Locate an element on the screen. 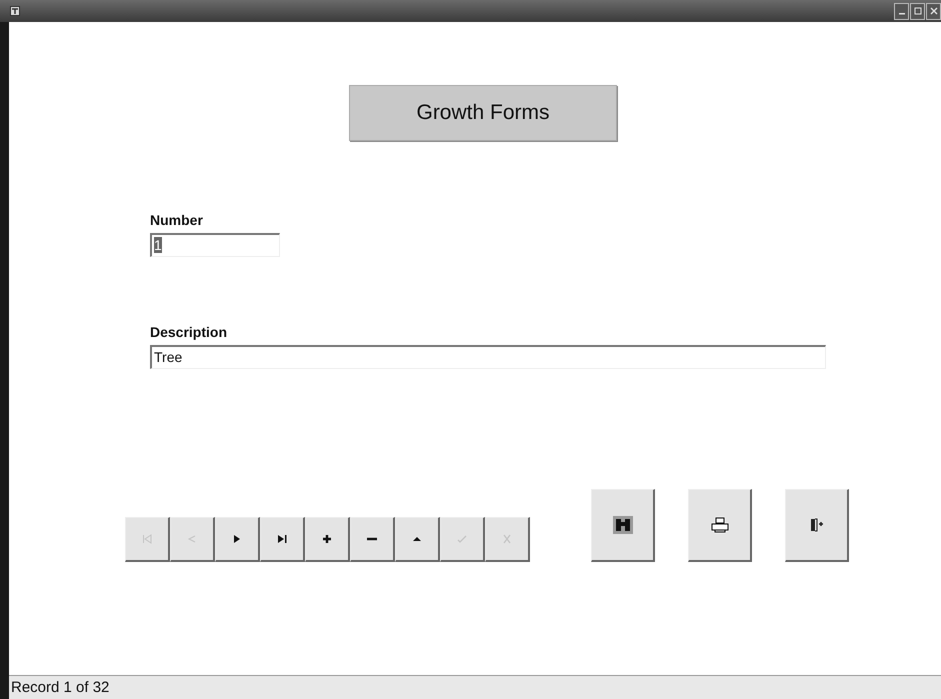 The width and height of the screenshot is (941, 699). close-button is located at coordinates (933, 11).